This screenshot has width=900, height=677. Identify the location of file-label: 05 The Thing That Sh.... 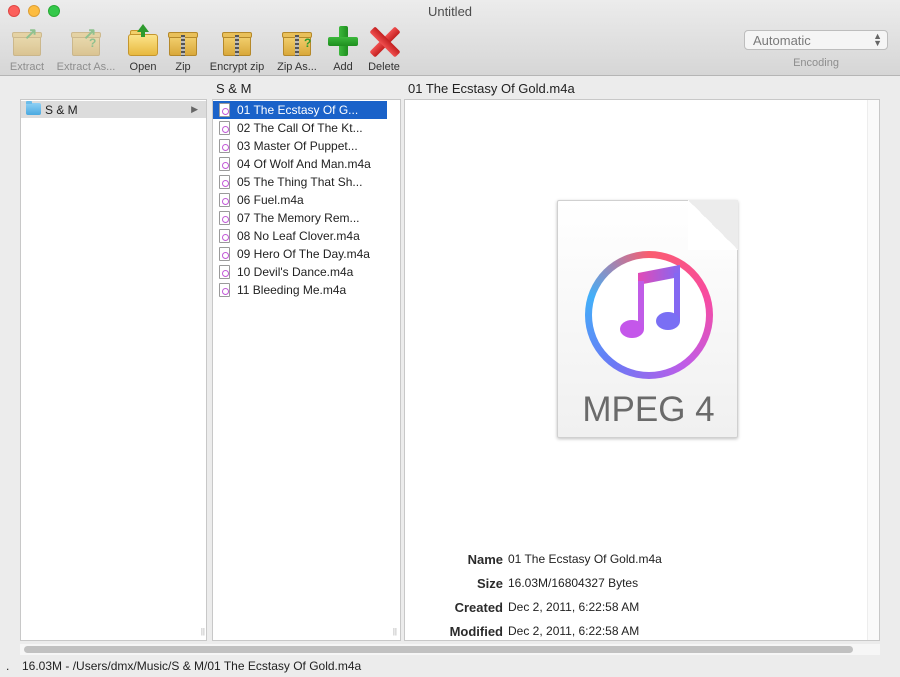
(300, 182).